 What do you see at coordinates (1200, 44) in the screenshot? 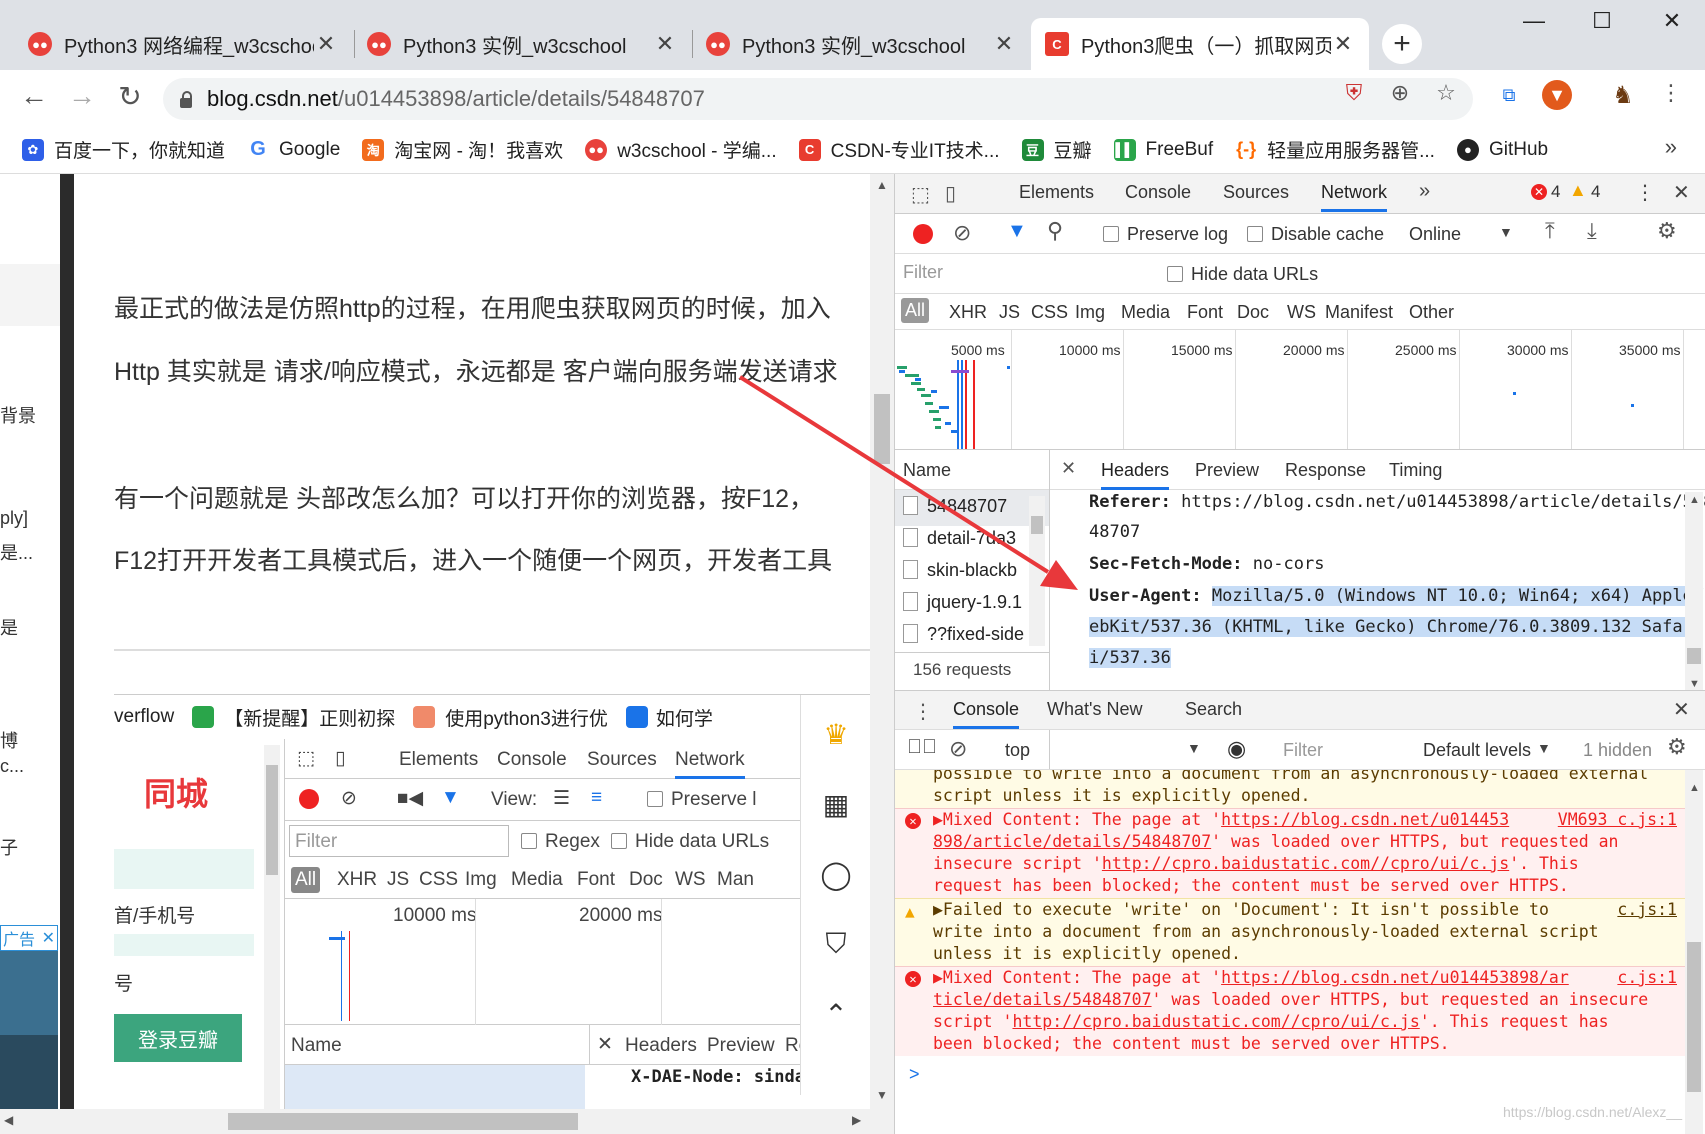
I see `tab-4-active: C Python3爬虫（一）抓取网页的 ✕` at bounding box center [1200, 44].